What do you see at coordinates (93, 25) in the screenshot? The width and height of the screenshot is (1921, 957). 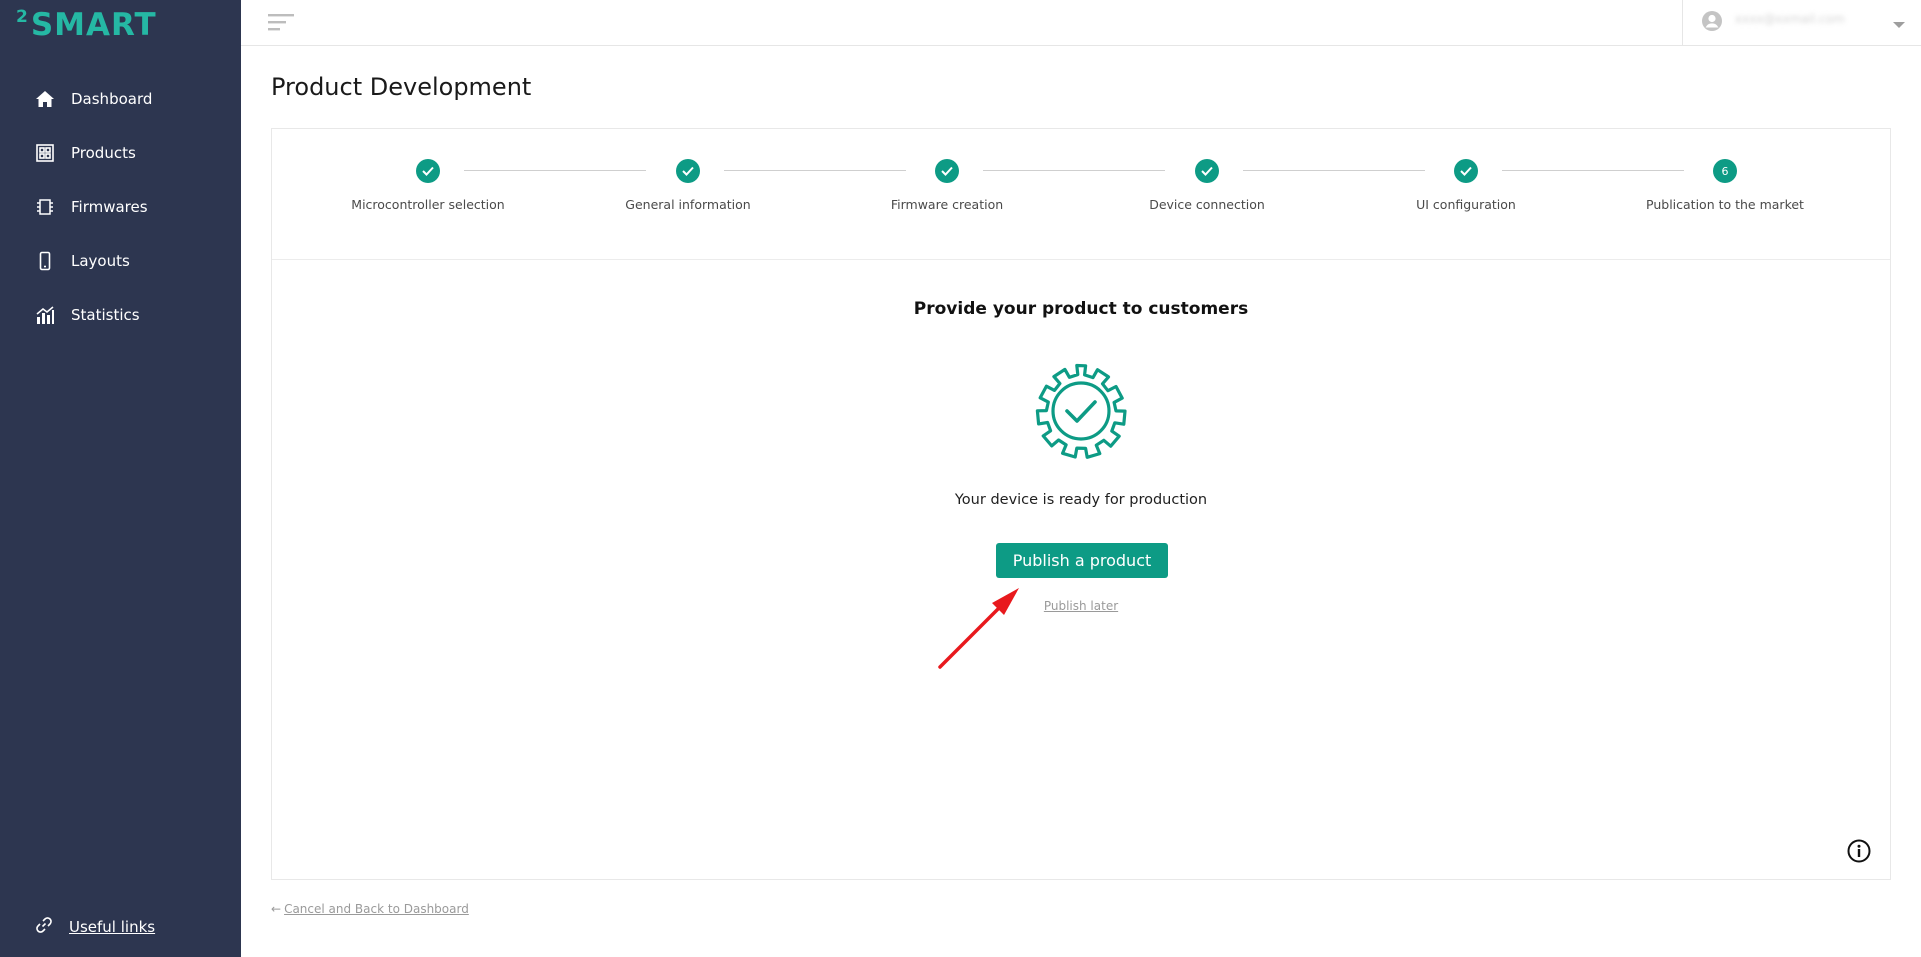 I see `brand-logo-word: SMART` at bounding box center [93, 25].